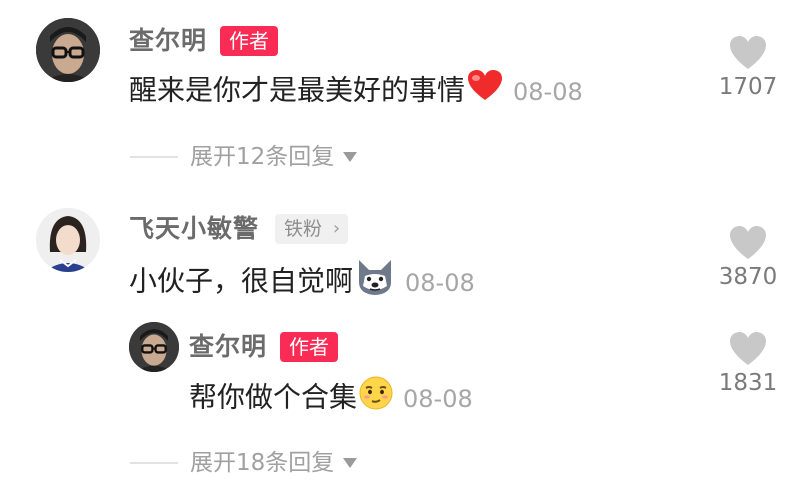 This screenshot has width=800, height=486. Describe the element at coordinates (336, 228) in the screenshot. I see `chevron-right-icon: ›` at that location.